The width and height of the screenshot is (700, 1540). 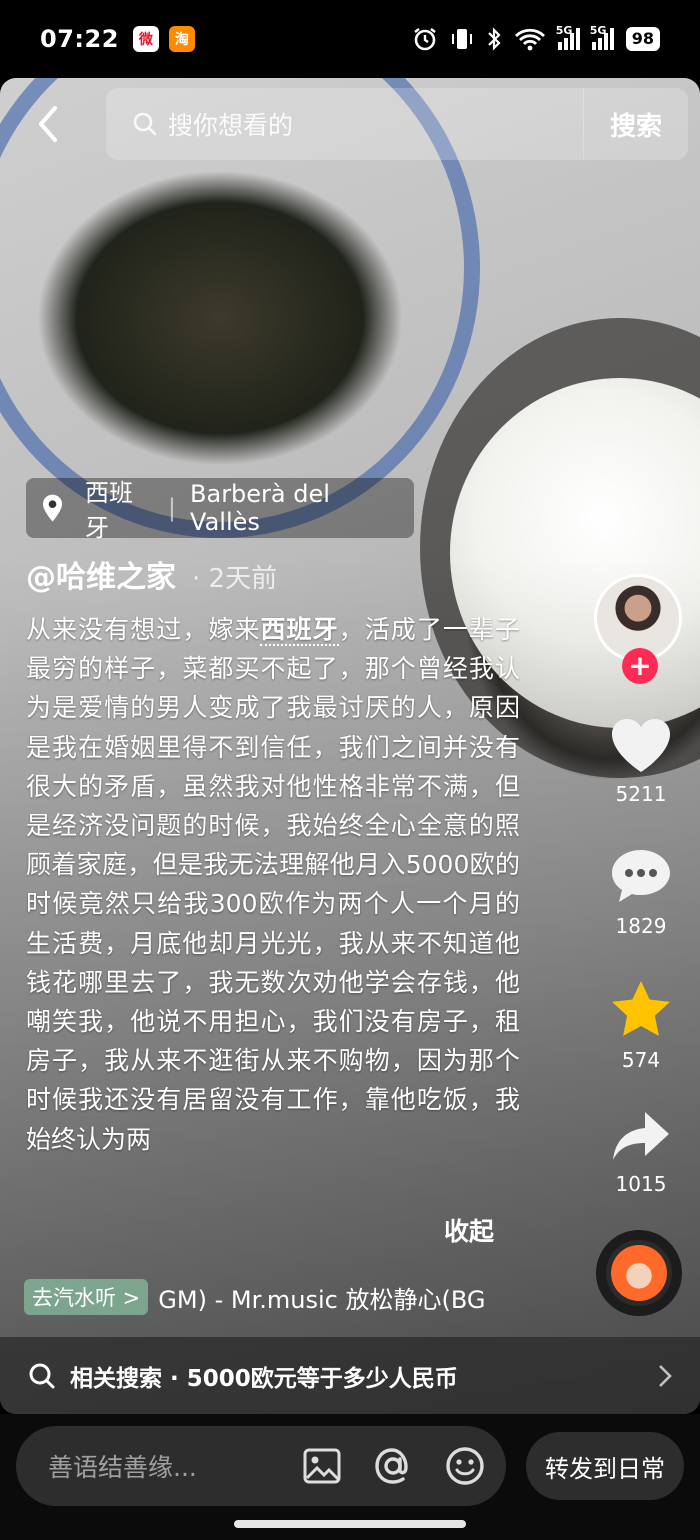 What do you see at coordinates (264, 1378) in the screenshot?
I see `related-search-label: 相关搜索 · 5000欧元等于多少人民币` at bounding box center [264, 1378].